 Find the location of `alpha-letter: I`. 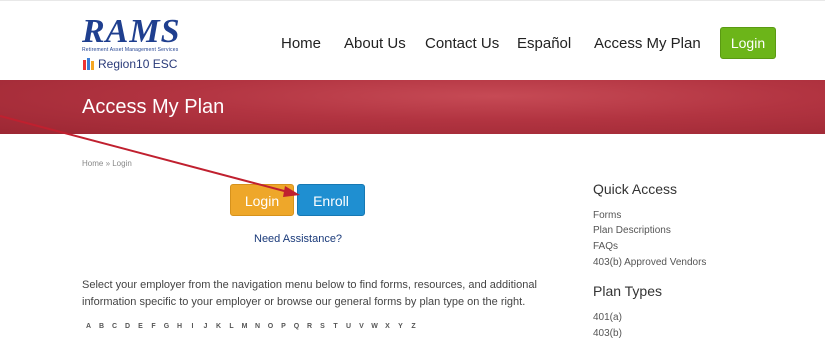

alpha-letter: I is located at coordinates (192, 326).